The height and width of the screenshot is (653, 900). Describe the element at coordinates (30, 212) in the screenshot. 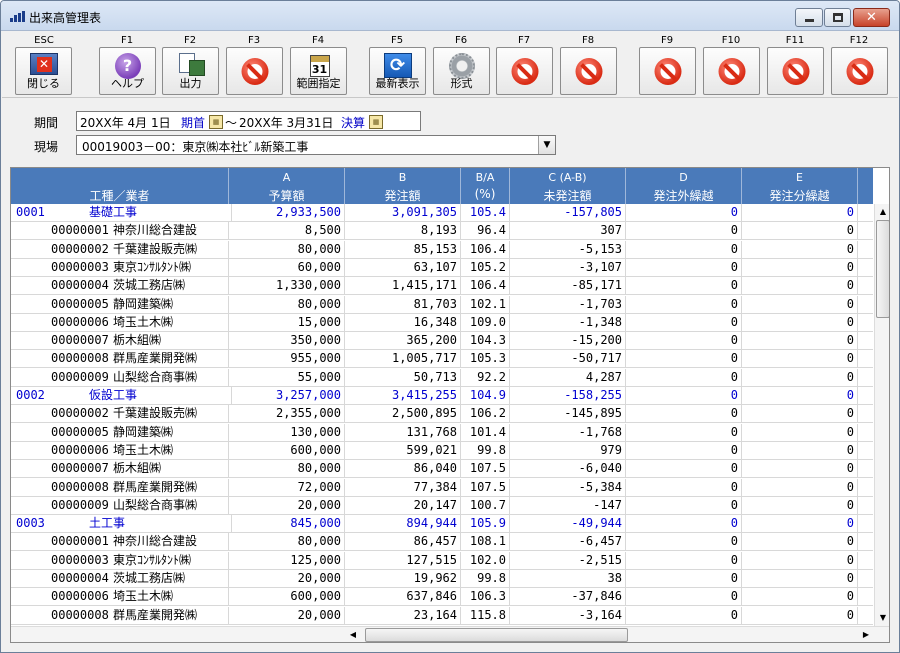

I see `cell-code: 0001` at that location.